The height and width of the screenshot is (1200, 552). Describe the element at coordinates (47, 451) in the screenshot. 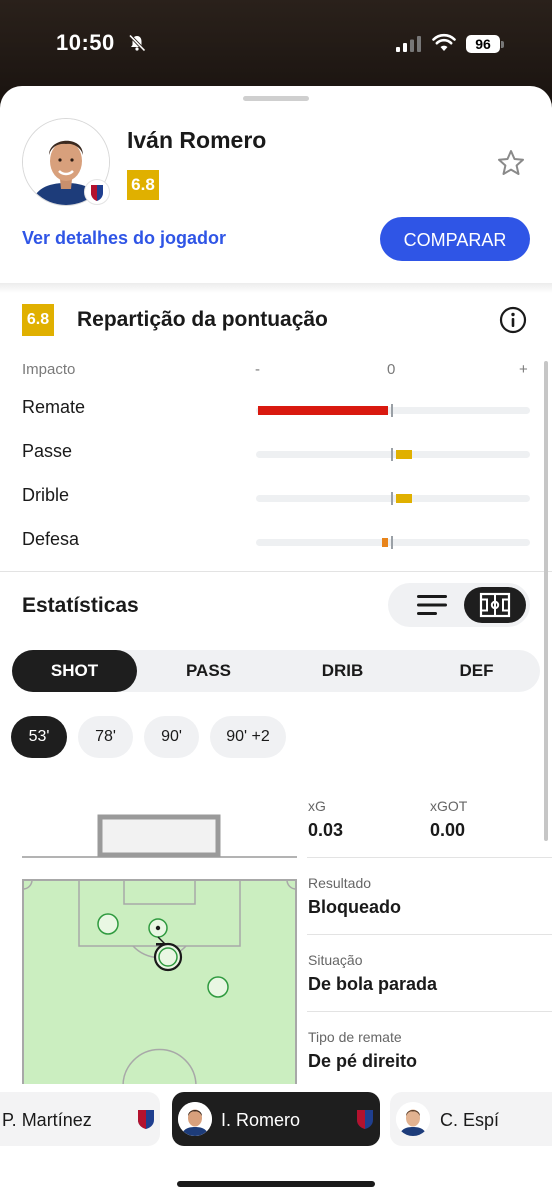

I see `breakdown-row-label: Passe` at that location.